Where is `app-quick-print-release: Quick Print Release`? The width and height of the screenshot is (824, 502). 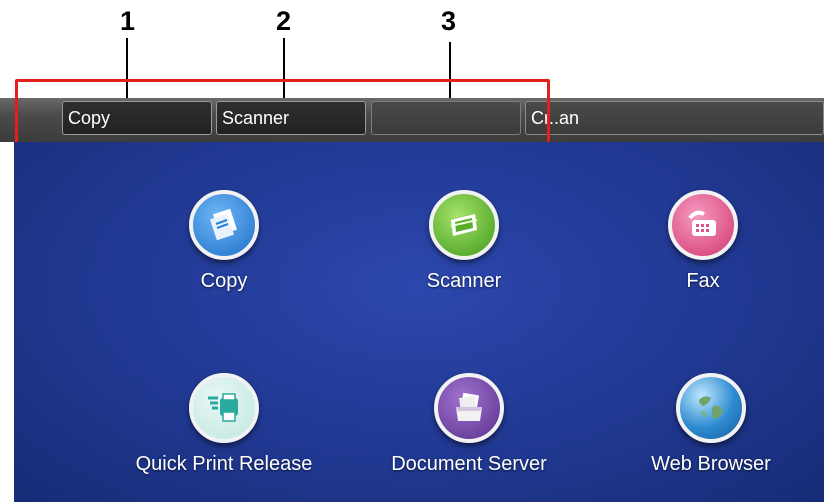
app-quick-print-release: Quick Print Release is located at coordinates (224, 424).